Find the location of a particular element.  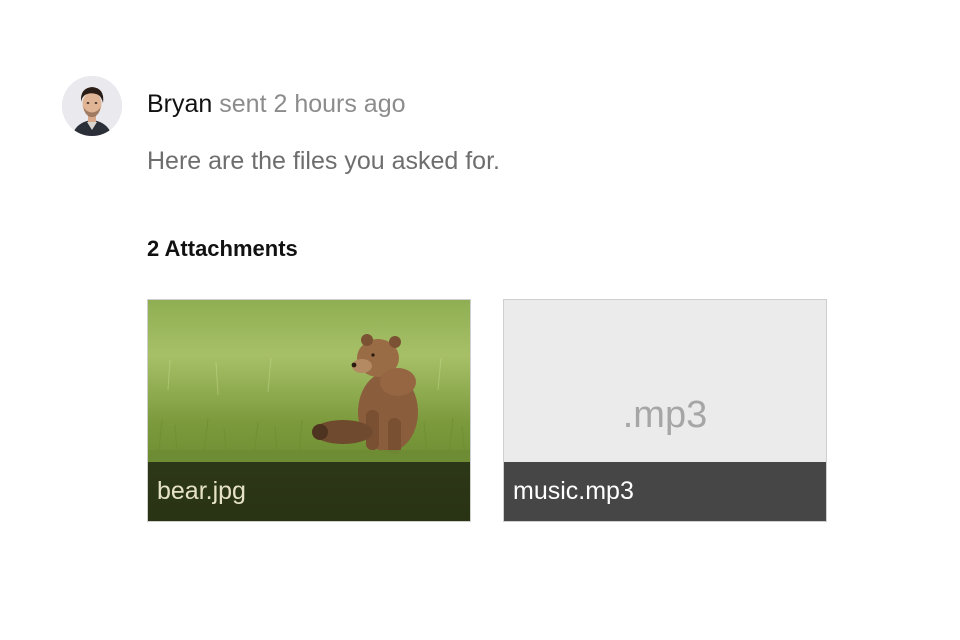

comment-time: sent 2 hours ago is located at coordinates (312, 104).